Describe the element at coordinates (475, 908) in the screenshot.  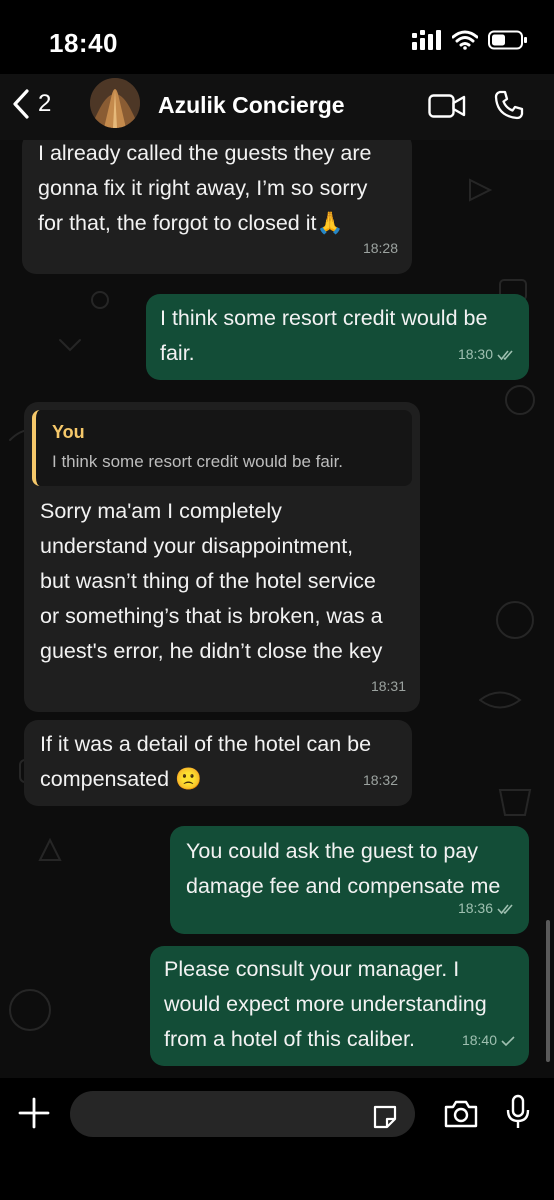
I see `message-time: 18:36` at that location.